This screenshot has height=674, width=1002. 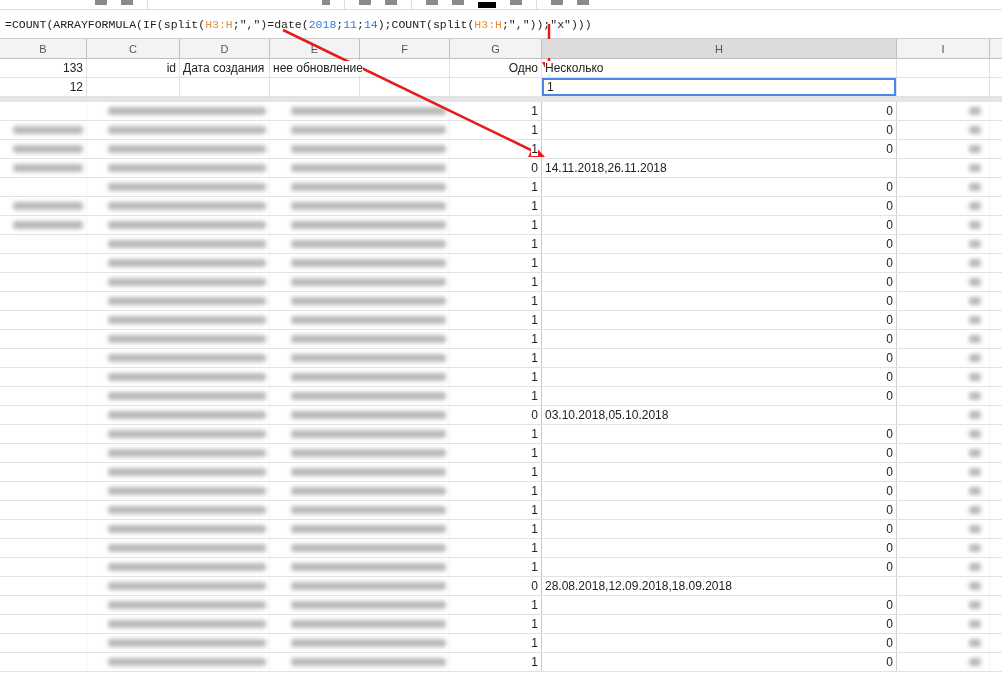 I want to click on cell-text: нее обновление, so click(x=318, y=68).